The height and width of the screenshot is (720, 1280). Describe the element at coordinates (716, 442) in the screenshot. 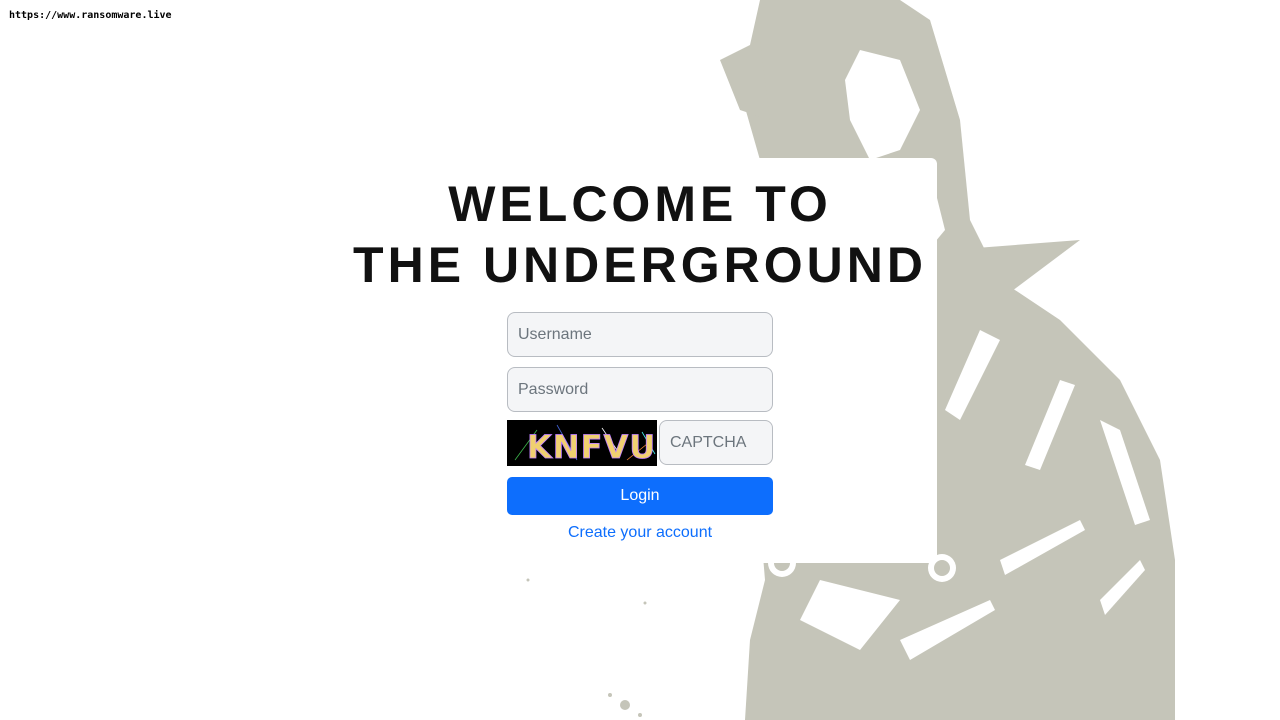

I see `captcha-input` at that location.